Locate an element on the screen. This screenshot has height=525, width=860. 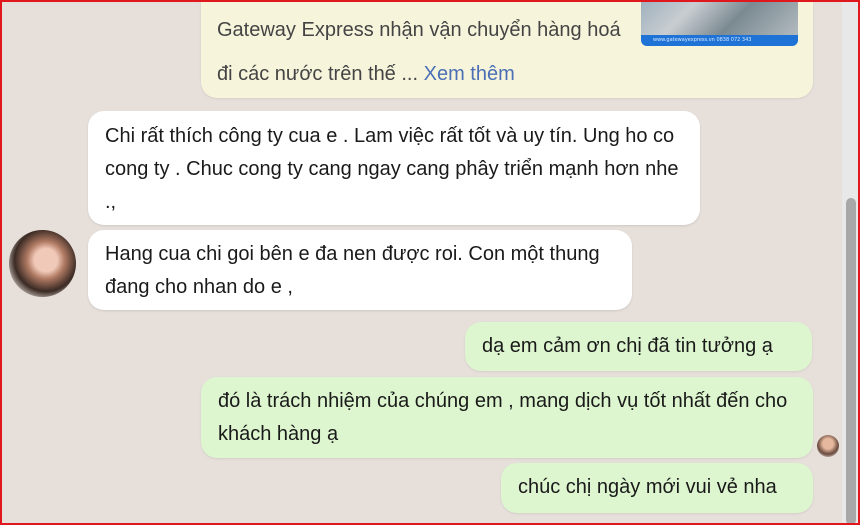
link-preview-thumbnail: www.gatewayexpress.vn 0838 072 343 is located at coordinates (719, 23).